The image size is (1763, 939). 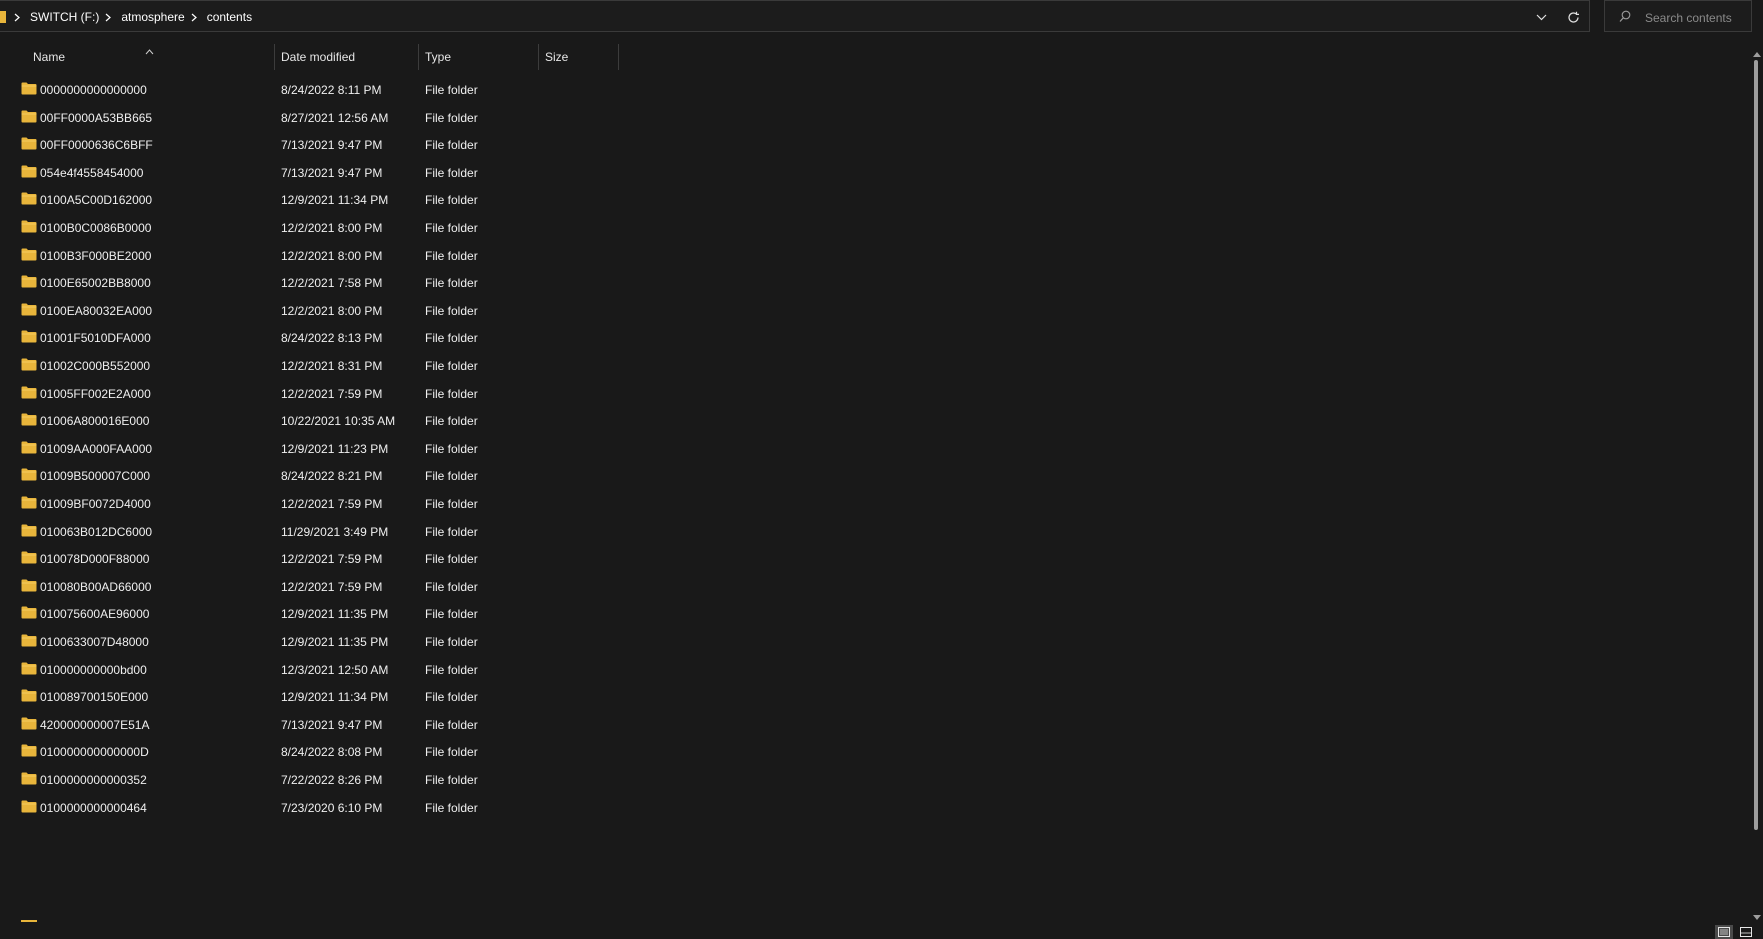 I want to click on scrollbar-thumb, so click(x=1756, y=445).